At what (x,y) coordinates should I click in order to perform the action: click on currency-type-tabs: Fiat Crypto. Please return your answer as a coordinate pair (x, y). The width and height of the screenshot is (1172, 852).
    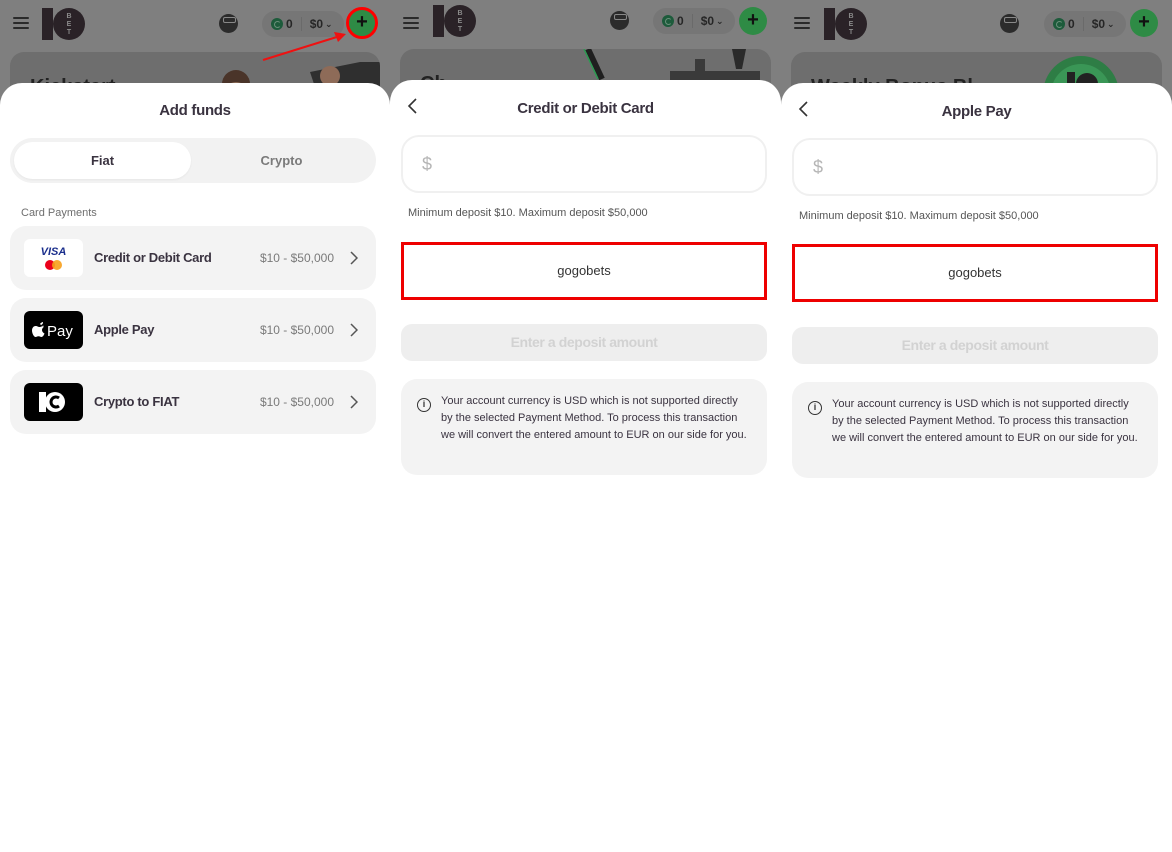
    Looking at the image, I should click on (193, 160).